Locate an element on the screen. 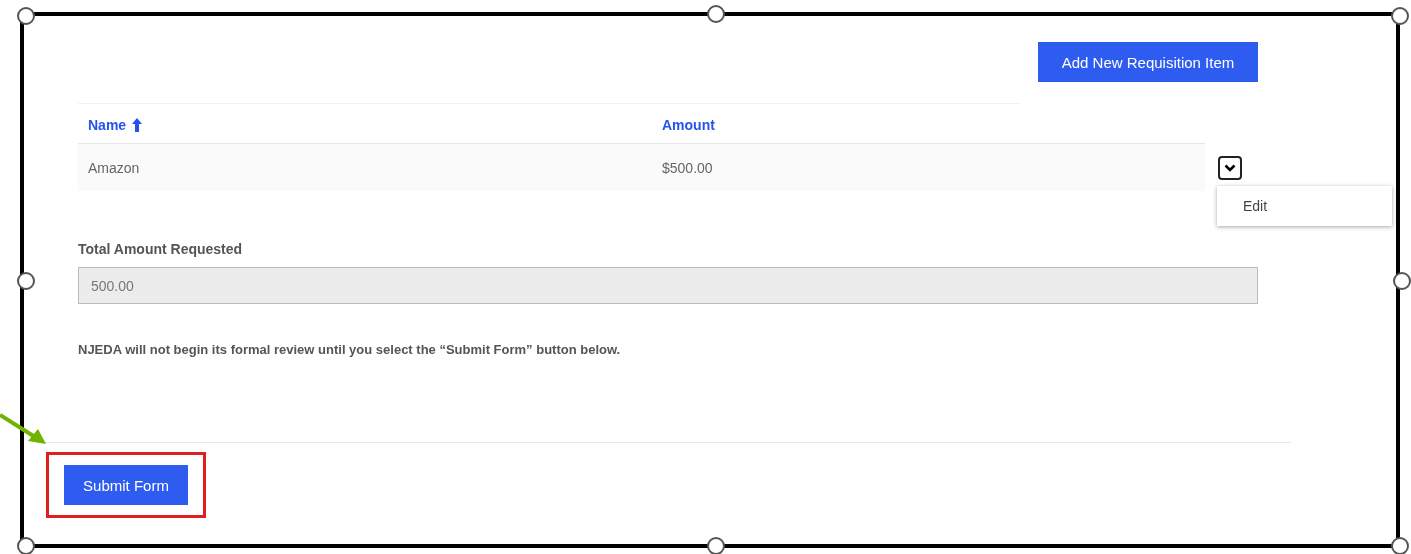 Image resolution: width=1411 pixels, height=554 pixels. submit-button: Submit Form is located at coordinates (126, 485).